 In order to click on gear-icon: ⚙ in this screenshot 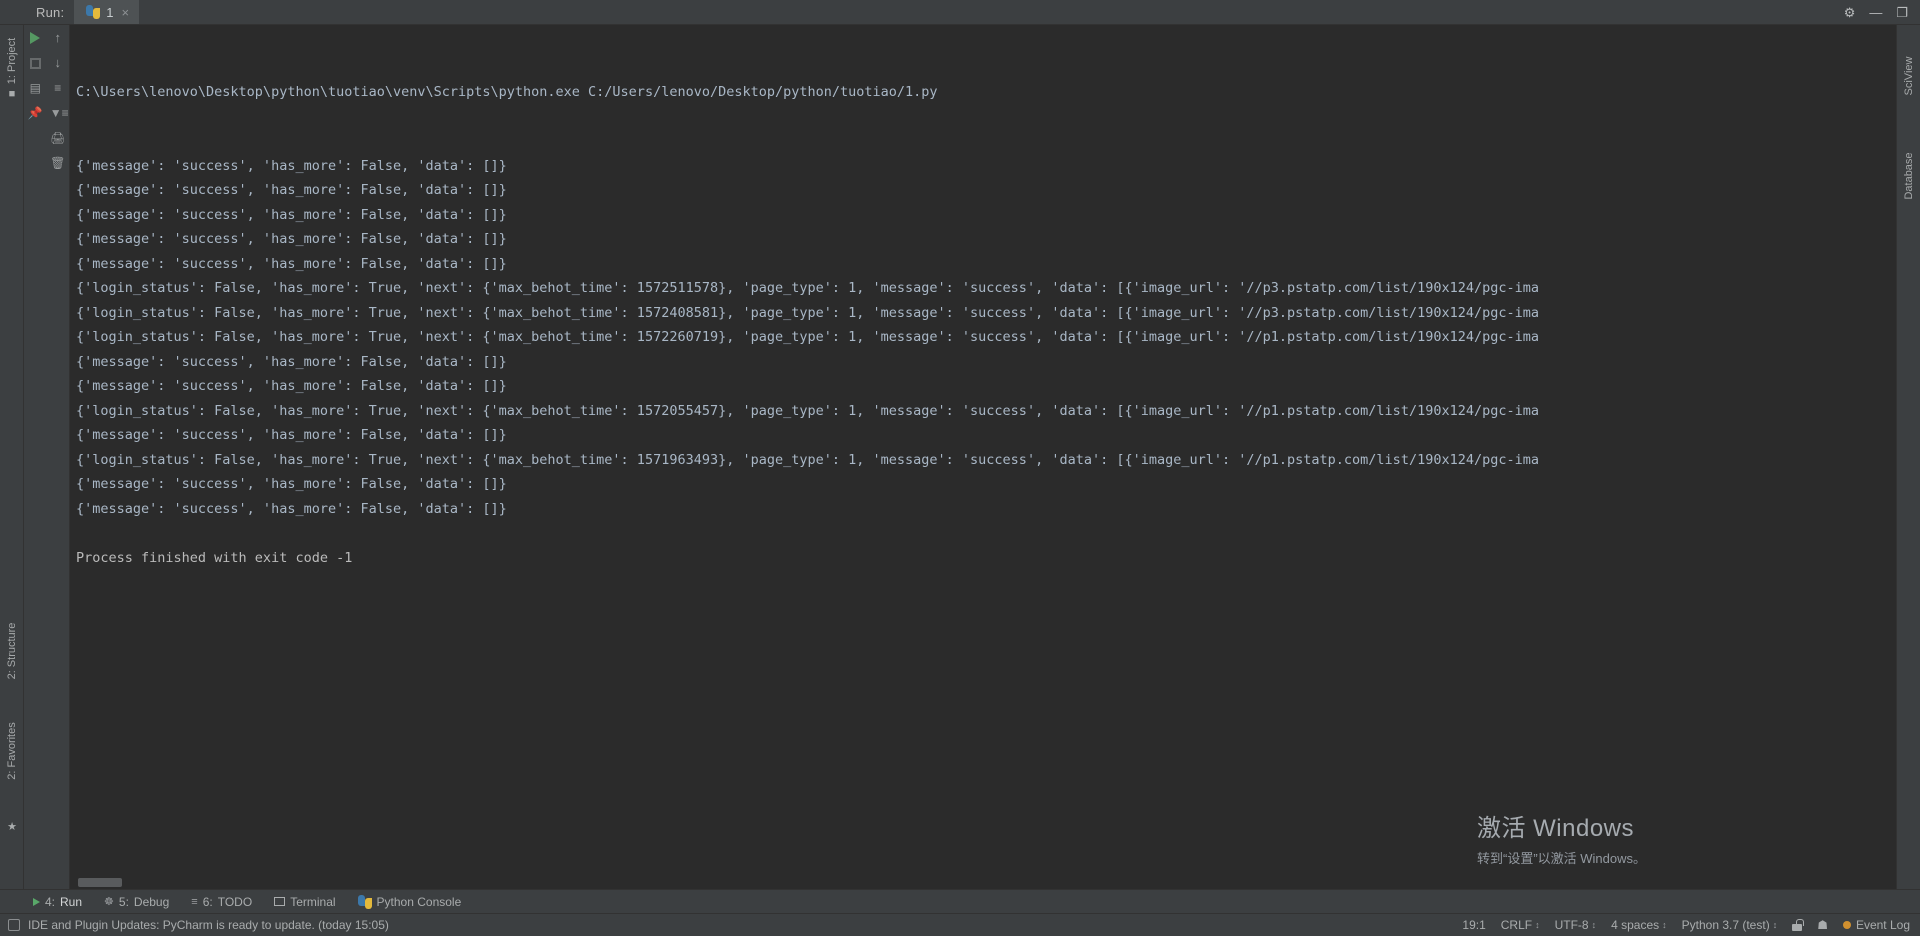, I will do `click(1850, 12)`.